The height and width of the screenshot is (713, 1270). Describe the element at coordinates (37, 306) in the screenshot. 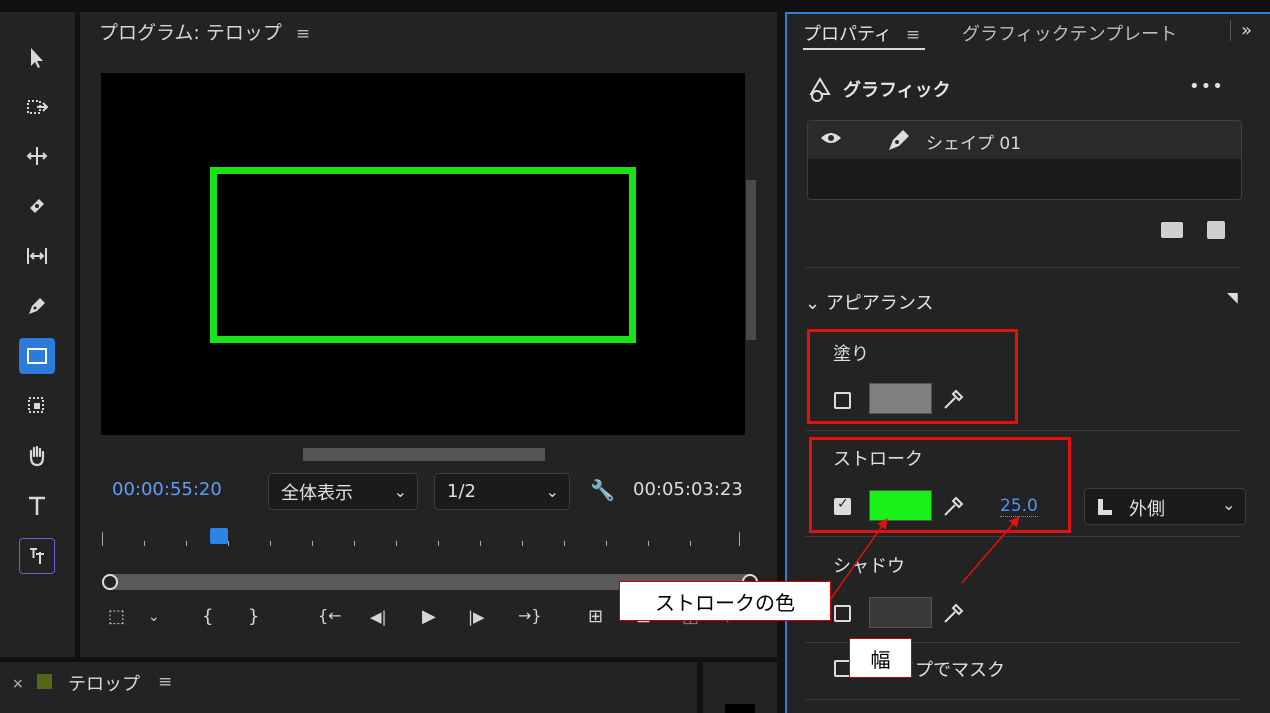

I see `pen-tool-icon` at that location.